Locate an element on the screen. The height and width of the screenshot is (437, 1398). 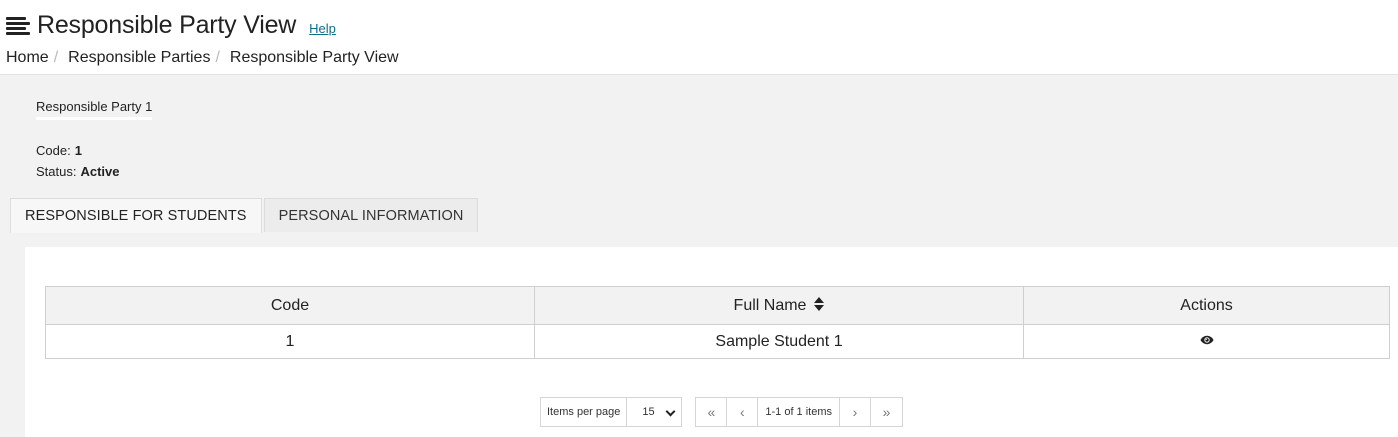
pager: Items per page 15 « ‹ 1-1 of 1 items › » is located at coordinates (722, 412).